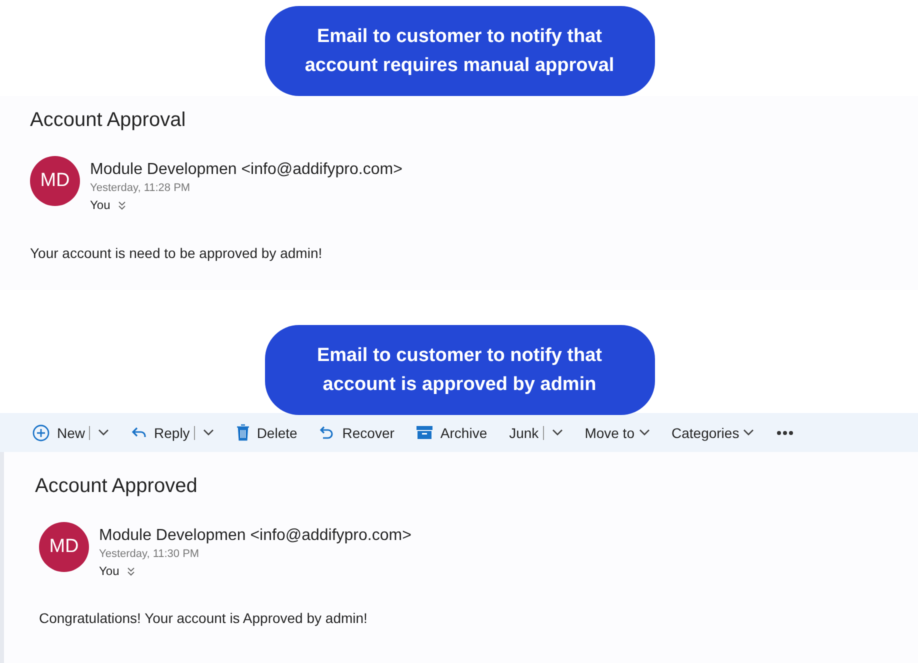 The width and height of the screenshot is (918, 663). What do you see at coordinates (609, 432) in the screenshot?
I see `toolbar-button: Move to` at bounding box center [609, 432].